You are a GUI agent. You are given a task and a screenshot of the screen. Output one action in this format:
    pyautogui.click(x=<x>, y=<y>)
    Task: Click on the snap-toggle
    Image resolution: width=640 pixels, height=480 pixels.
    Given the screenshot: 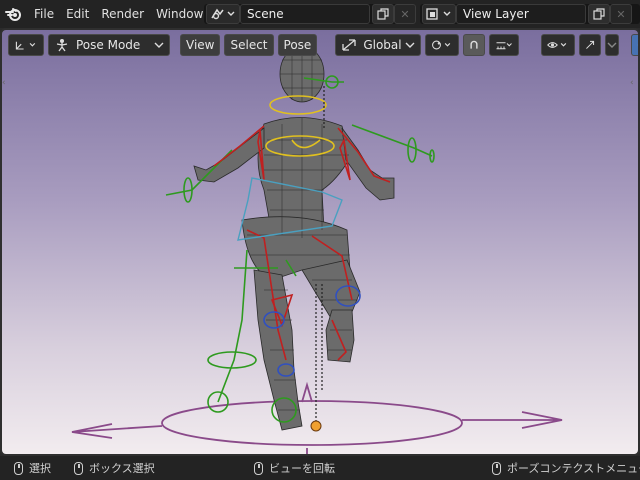 What is the action you would take?
    pyautogui.click(x=474, y=45)
    